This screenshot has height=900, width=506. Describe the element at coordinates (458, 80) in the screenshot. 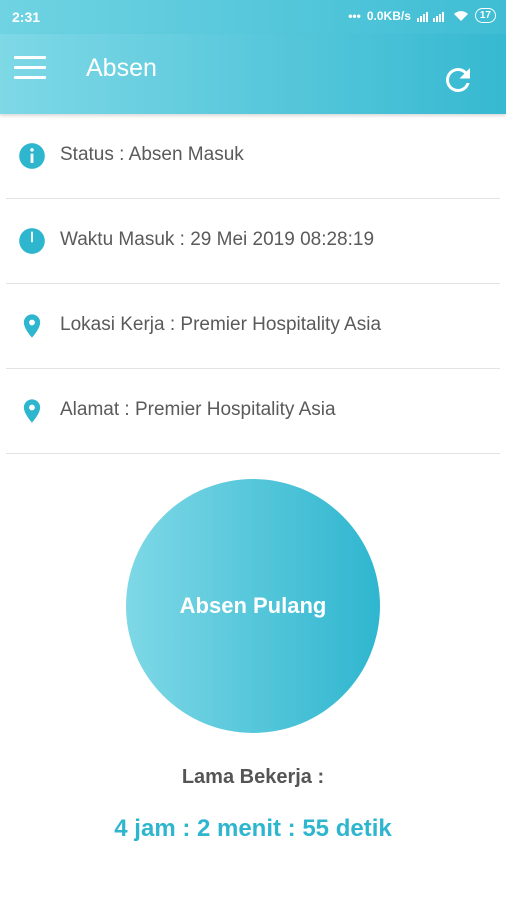

I see `refresh-icon` at that location.